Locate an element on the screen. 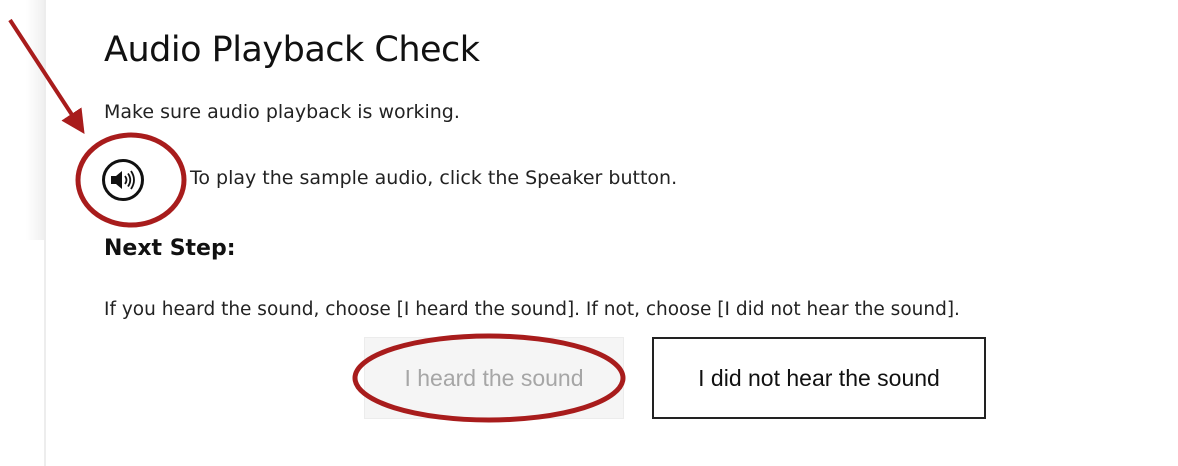 The height and width of the screenshot is (466, 1178). left-panel-shadow is located at coordinates (35, 120).